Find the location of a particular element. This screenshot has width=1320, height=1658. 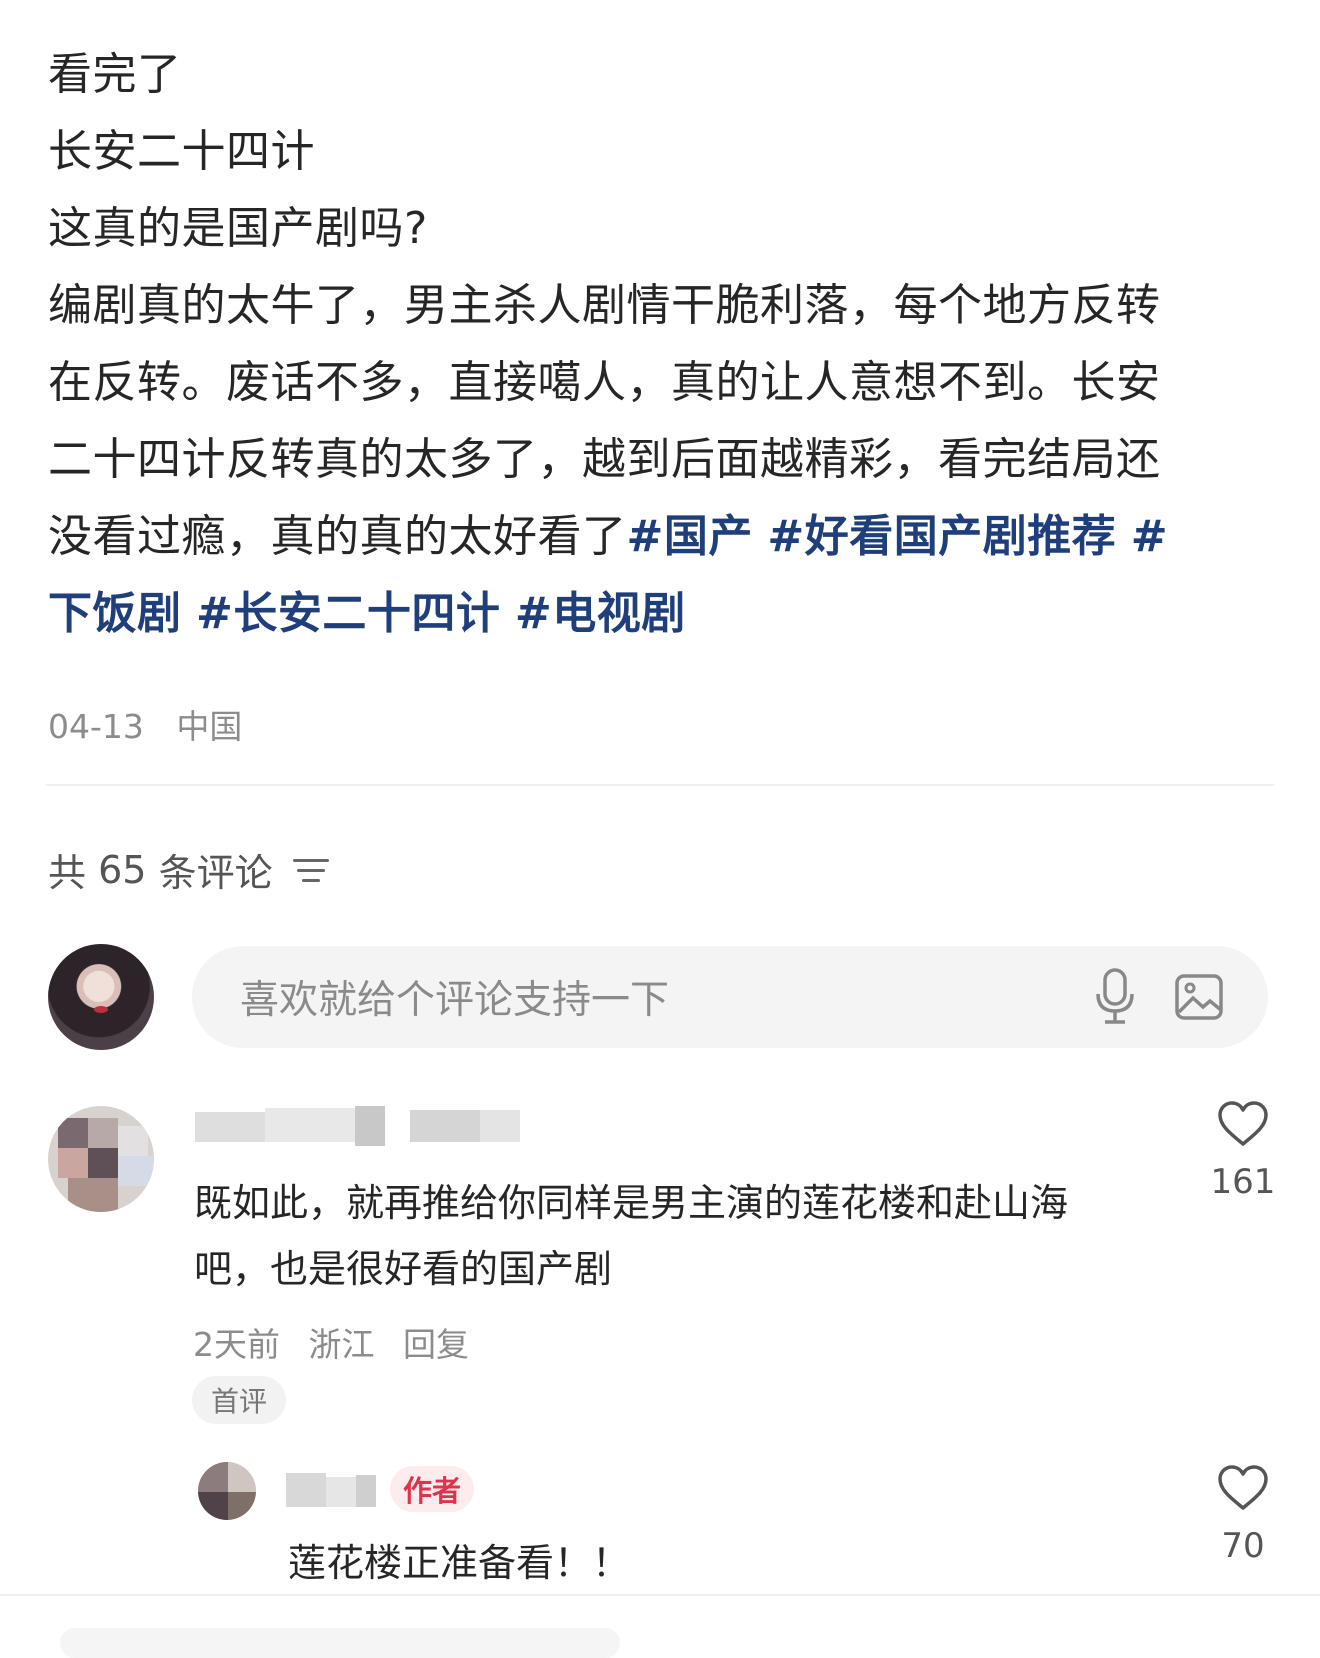

comment-meta: 2天前 浙江 回复 is located at coordinates (340, 1342).